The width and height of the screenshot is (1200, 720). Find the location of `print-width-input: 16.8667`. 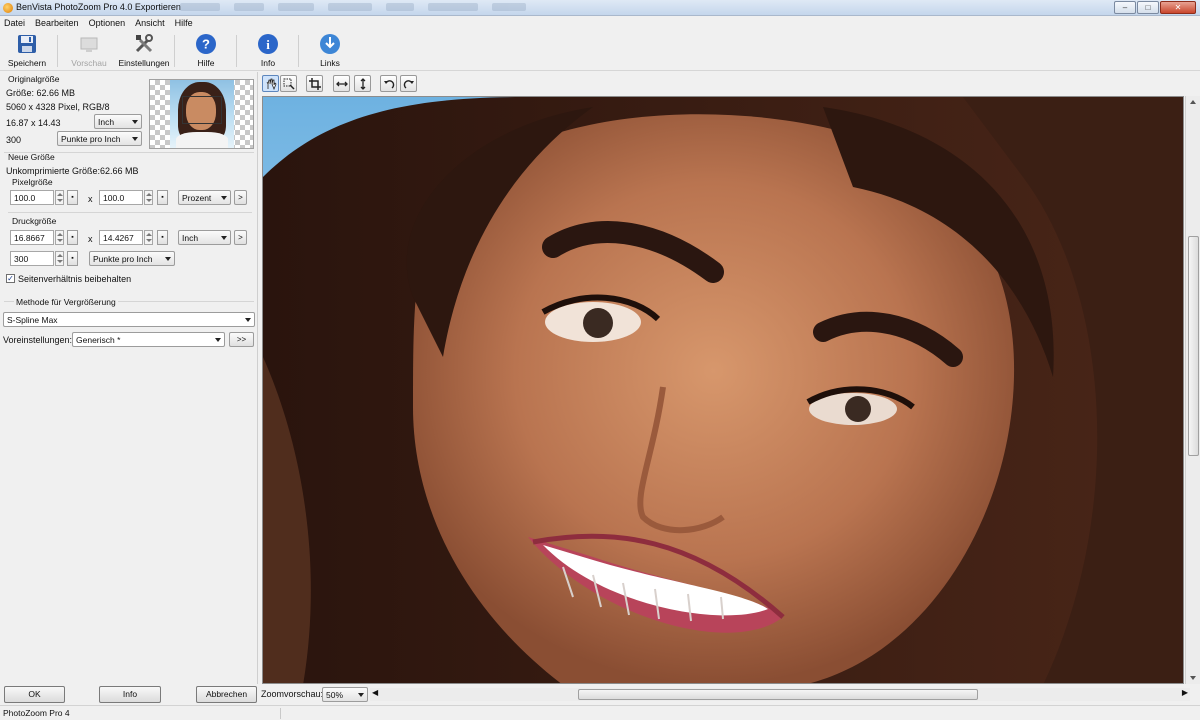

print-width-input: 16.8667 is located at coordinates (32, 237).